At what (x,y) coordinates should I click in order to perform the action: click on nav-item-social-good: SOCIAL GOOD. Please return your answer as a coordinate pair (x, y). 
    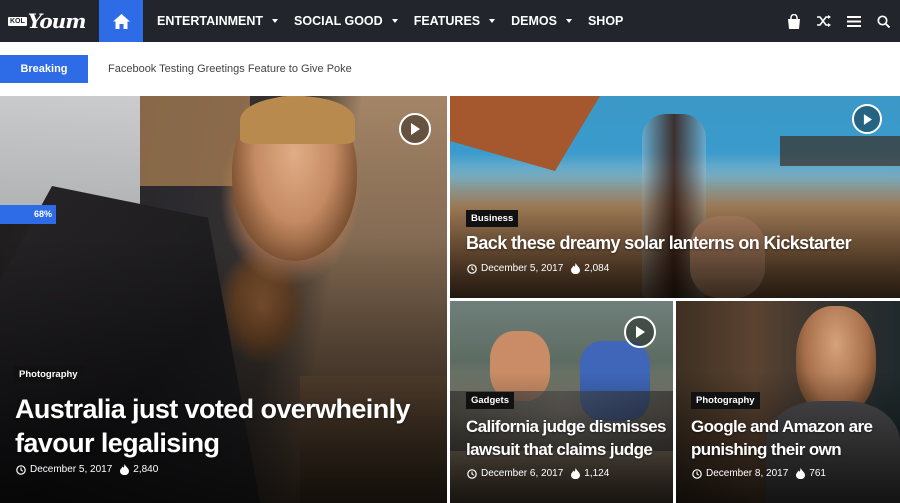
    Looking at the image, I should click on (346, 21).